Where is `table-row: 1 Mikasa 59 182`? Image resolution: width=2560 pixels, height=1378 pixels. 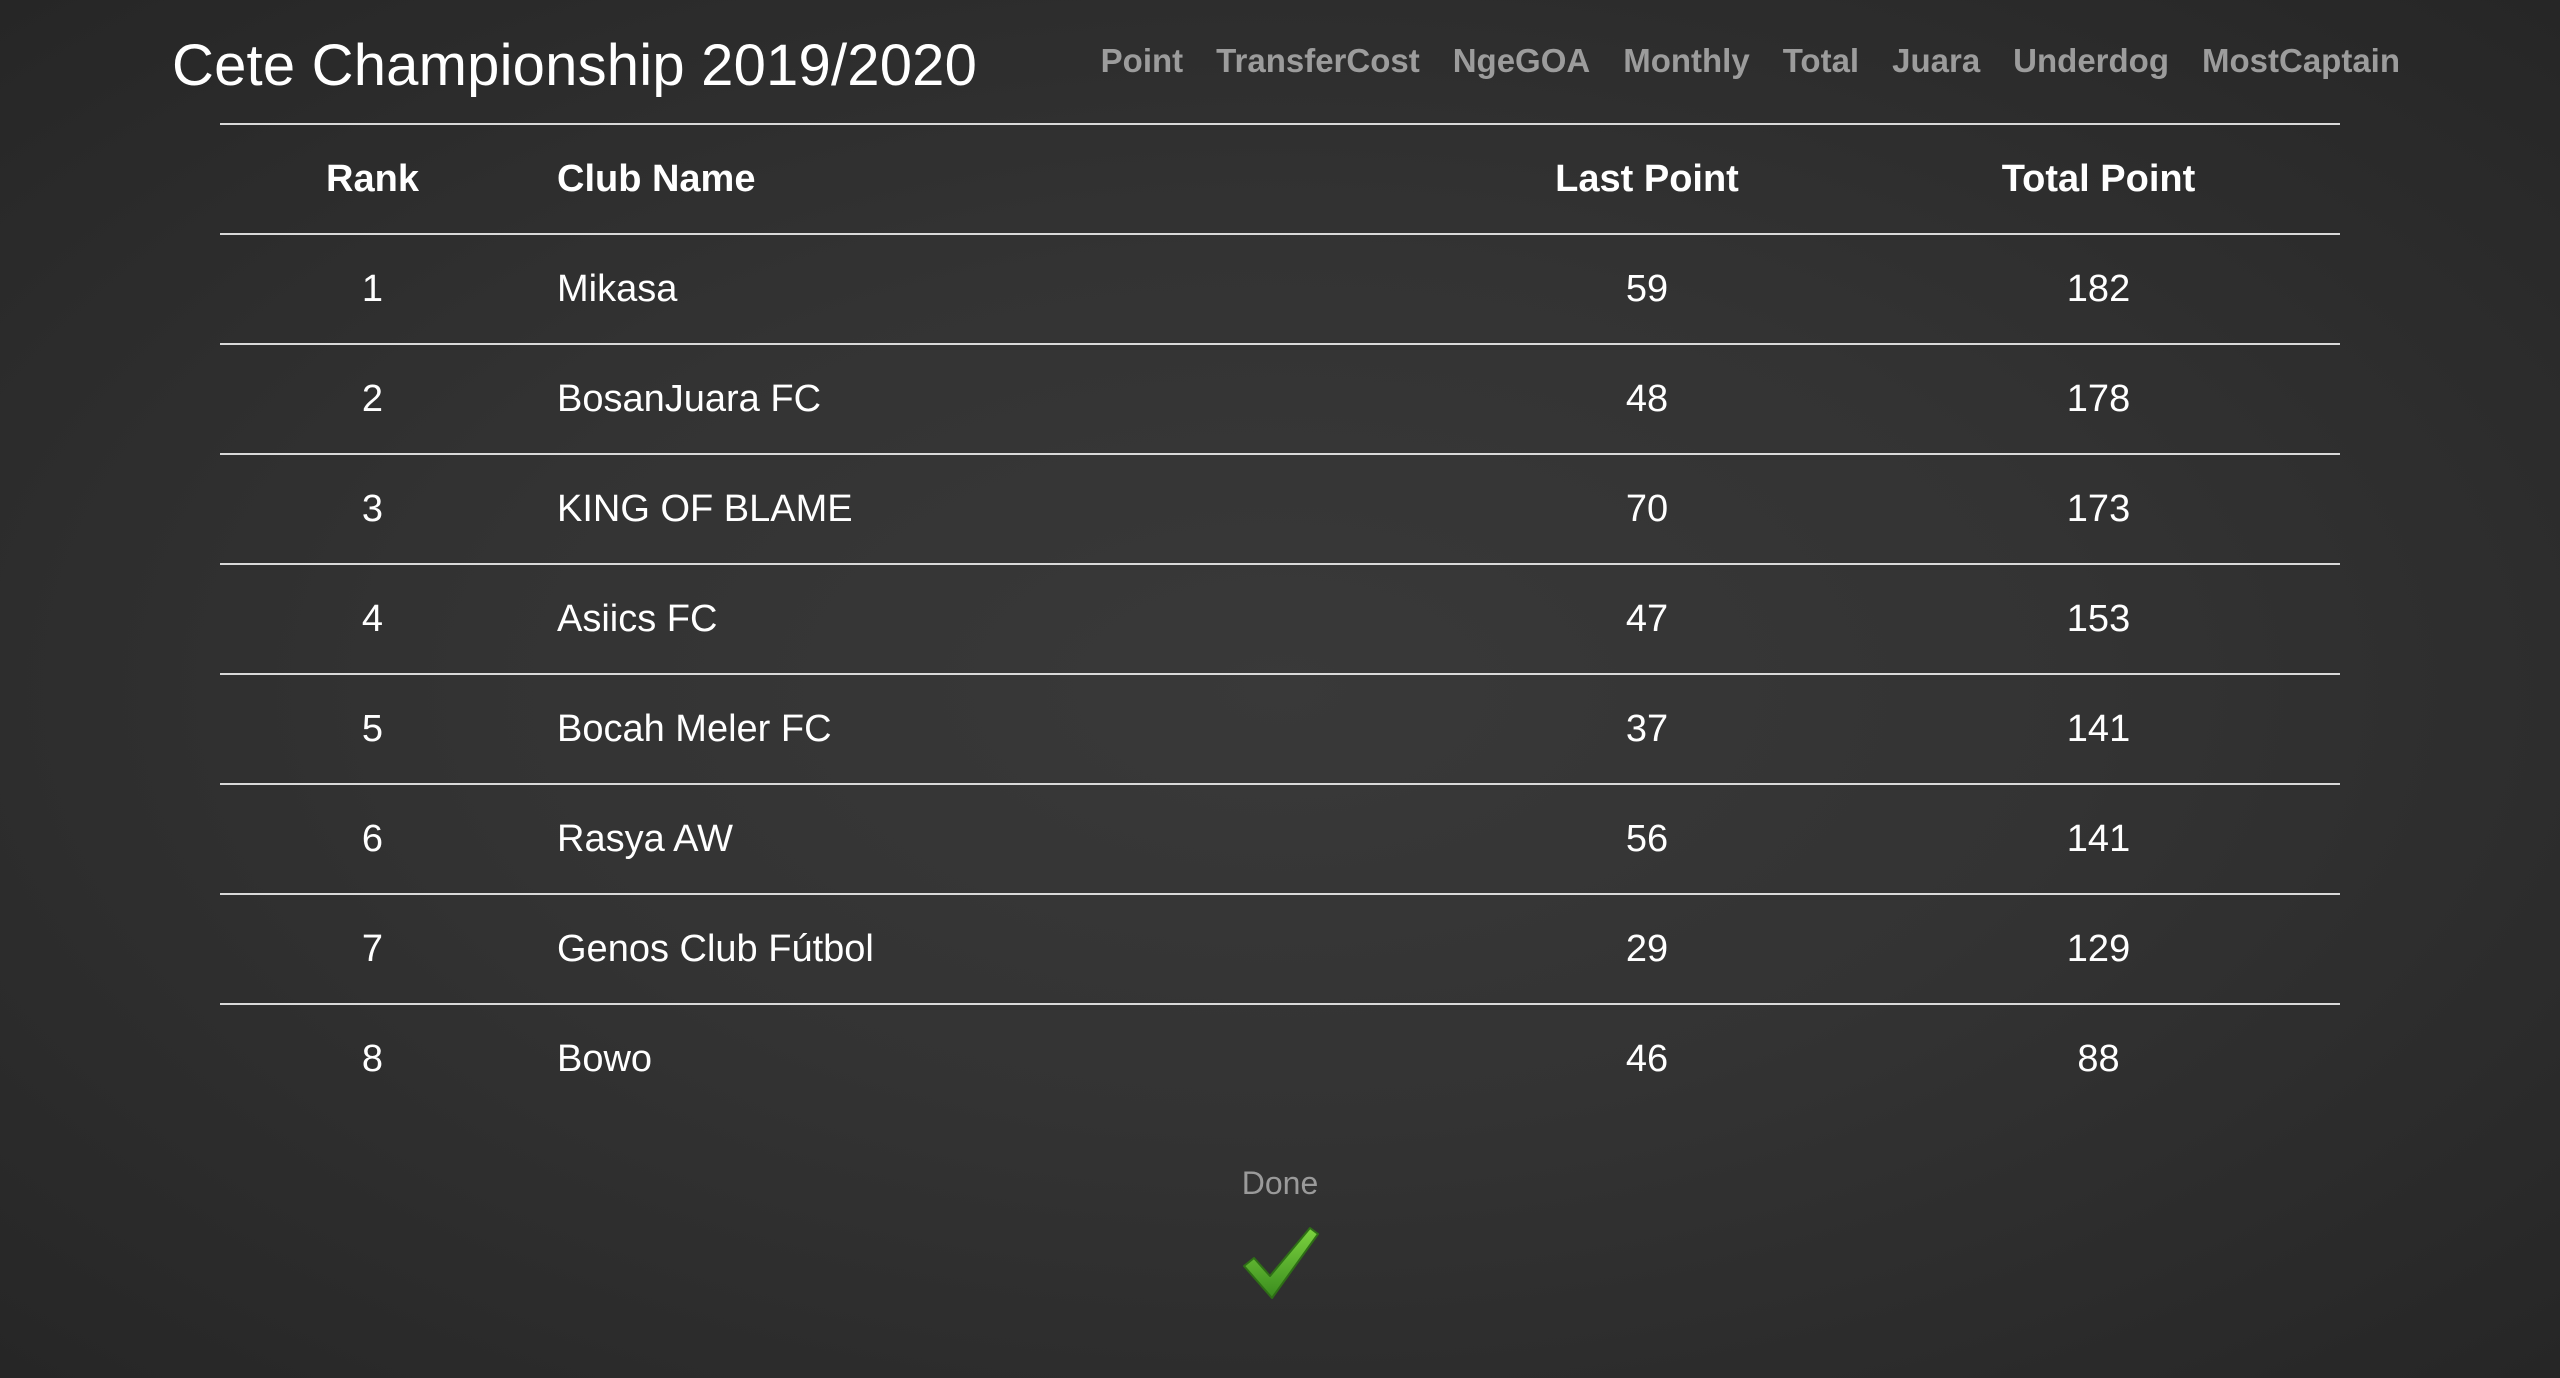
table-row: 1 Mikasa 59 182 is located at coordinates (1280, 289).